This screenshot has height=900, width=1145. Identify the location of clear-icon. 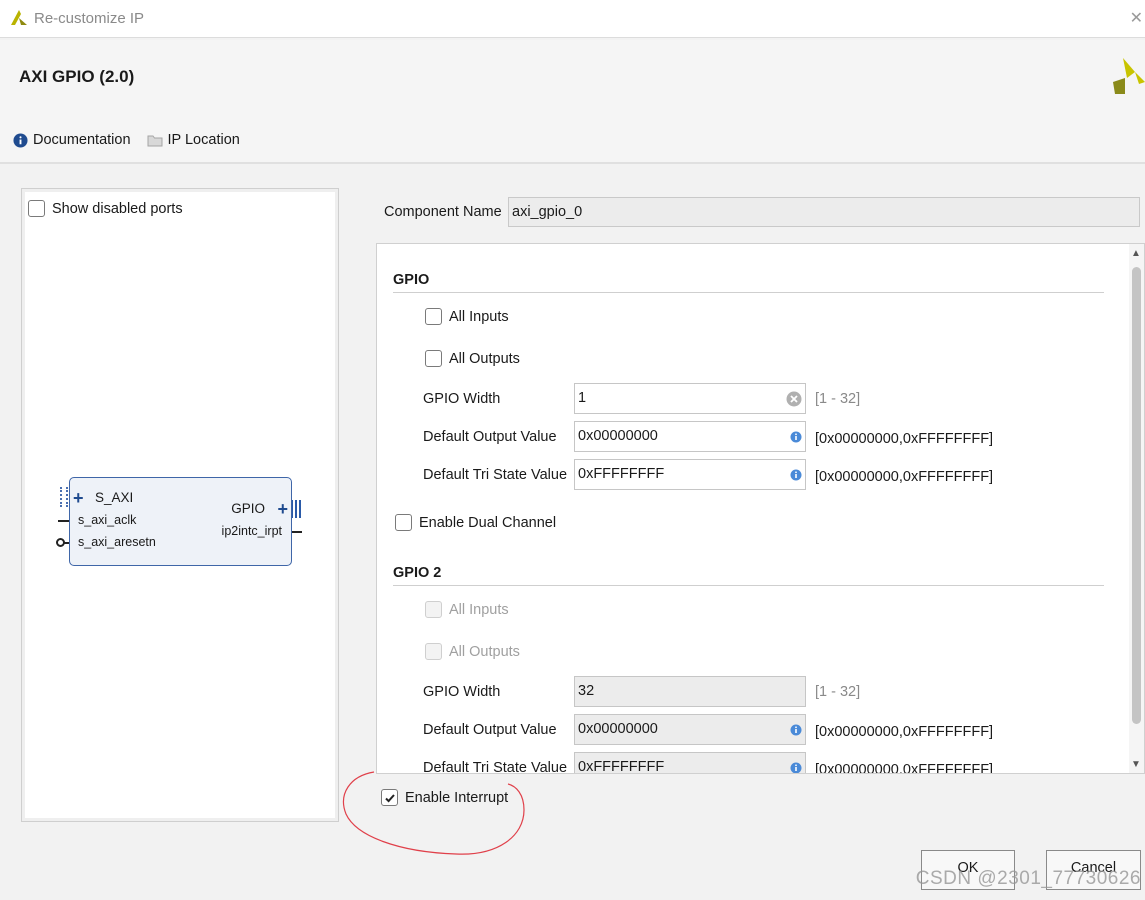
(794, 401).